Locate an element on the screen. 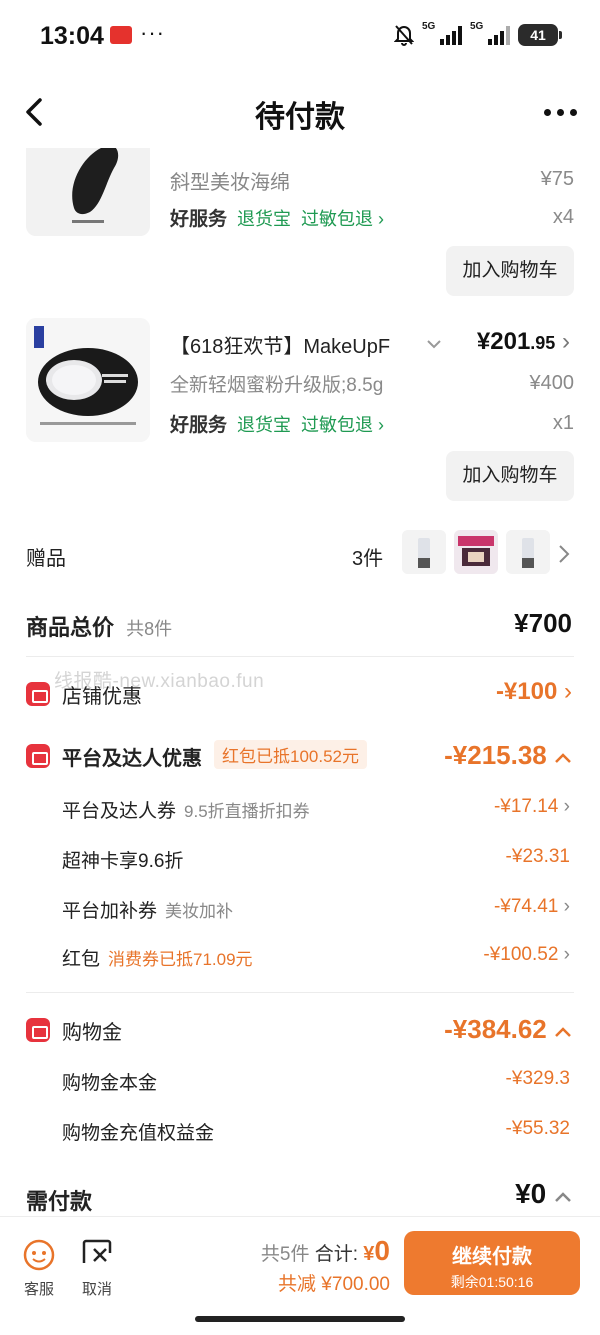 The height and width of the screenshot is (1335, 600). total-amount: ¥0 is located at coordinates (376, 1250).